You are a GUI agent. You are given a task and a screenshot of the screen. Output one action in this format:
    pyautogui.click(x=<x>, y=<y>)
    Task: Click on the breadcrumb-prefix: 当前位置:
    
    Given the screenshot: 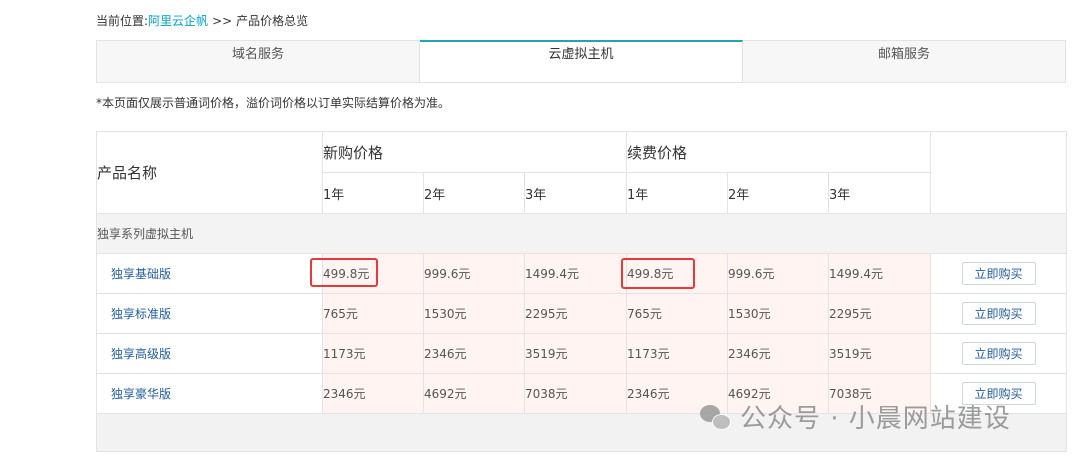 What is the action you would take?
    pyautogui.click(x=122, y=21)
    